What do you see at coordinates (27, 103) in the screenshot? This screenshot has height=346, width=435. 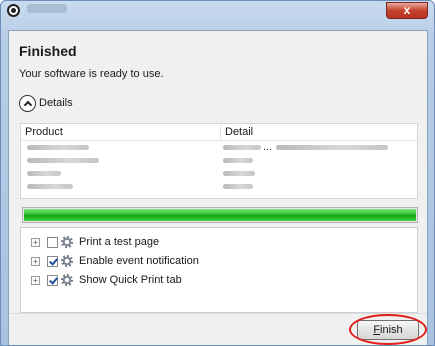 I see `chevron-up-icon` at bounding box center [27, 103].